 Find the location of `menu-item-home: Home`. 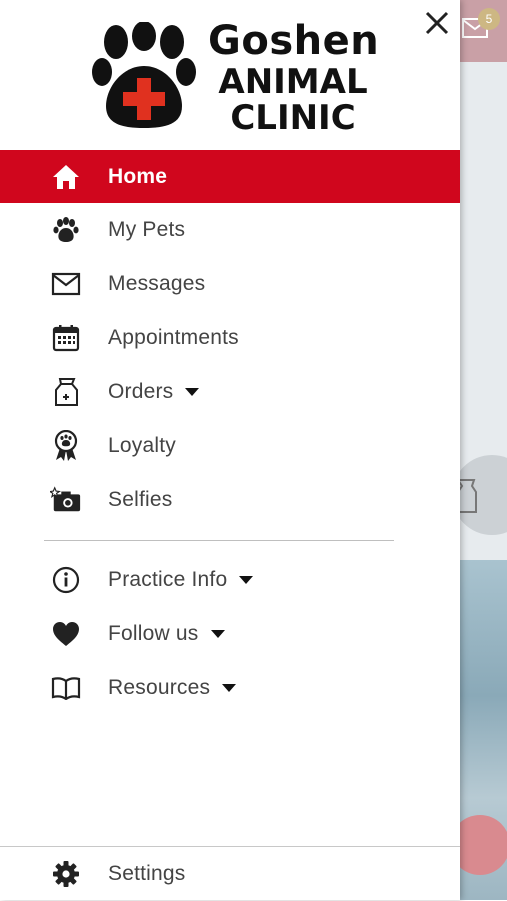

menu-item-home: Home is located at coordinates (230, 176).